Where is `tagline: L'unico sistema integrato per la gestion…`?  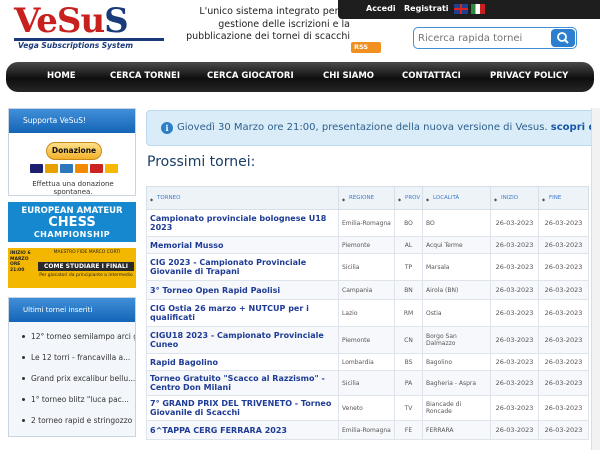 tagline: L'unico sistema integrato per la gestion… is located at coordinates (268, 24).